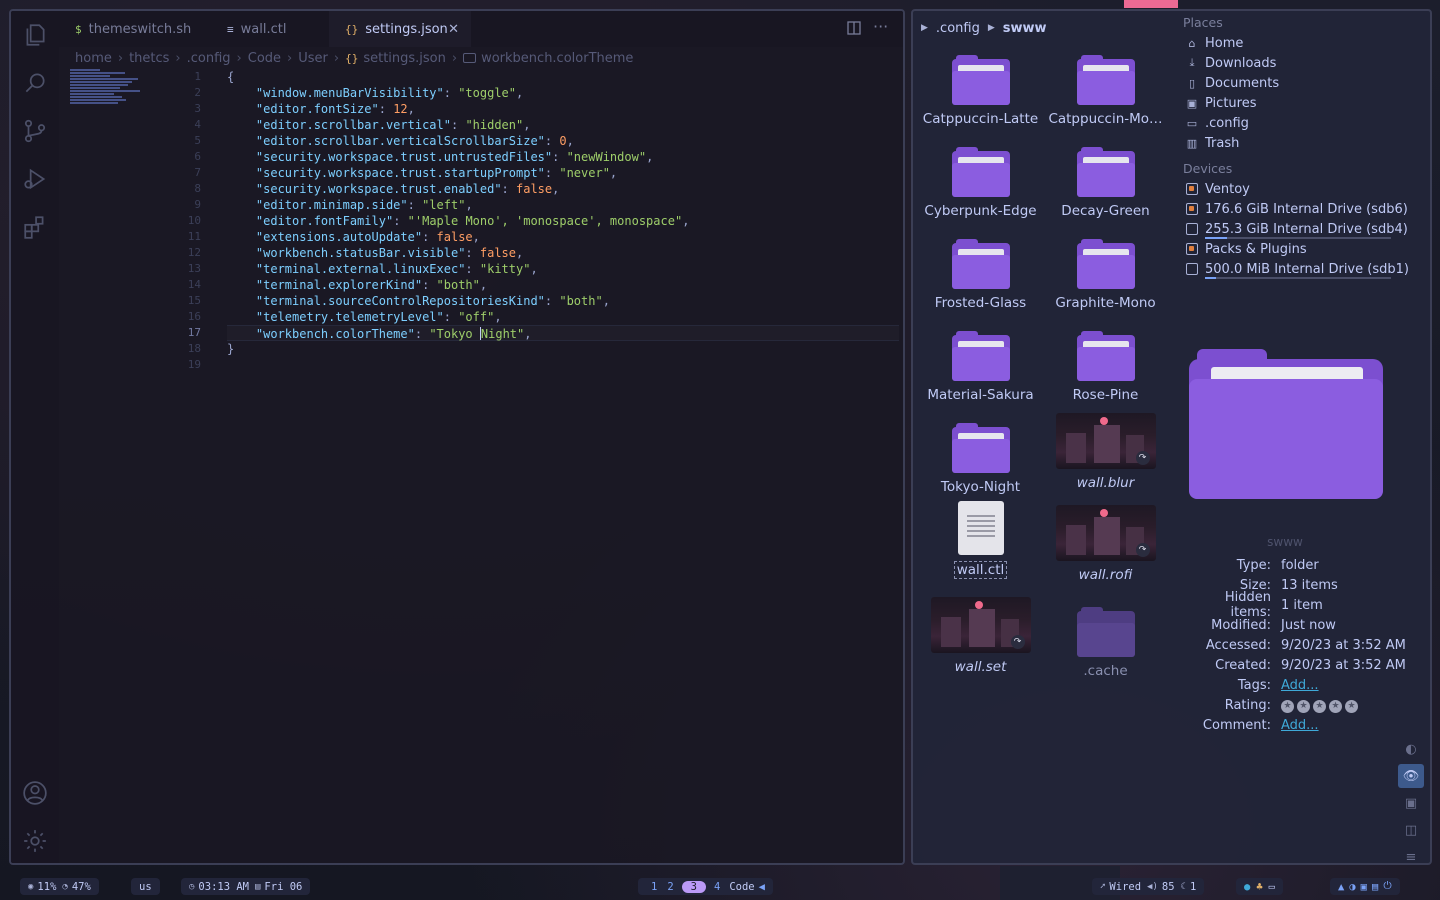  I want to click on file-item: ↷ wall.set, so click(980, 636).